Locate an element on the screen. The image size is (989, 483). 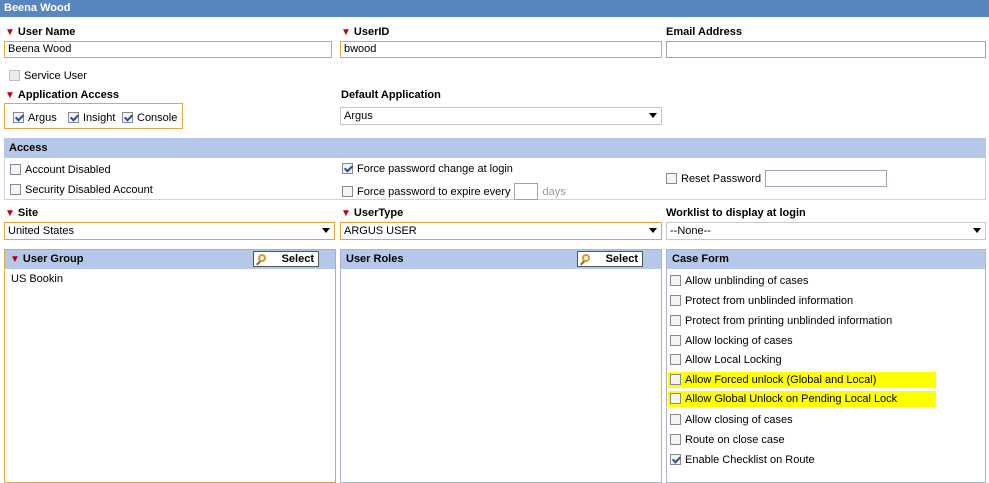
reset-password-row: Reset Password is located at coordinates (713, 179).